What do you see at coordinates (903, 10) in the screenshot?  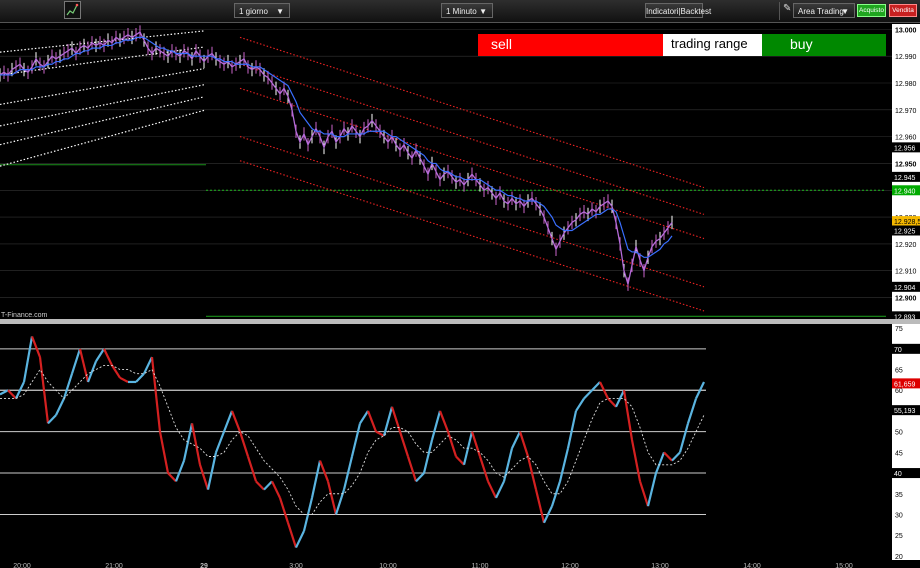 I see `sell-button: Vendita` at bounding box center [903, 10].